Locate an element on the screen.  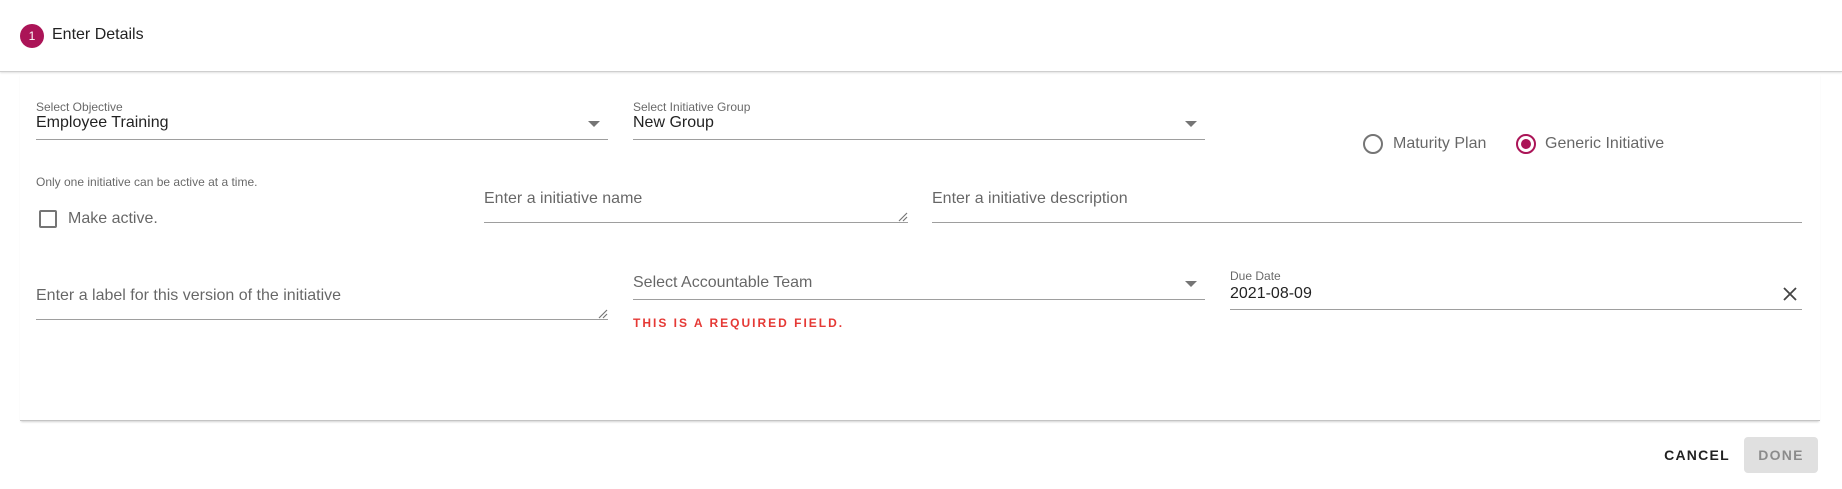
initiative-description-field: Enter a initiative description is located at coordinates (1367, 203).